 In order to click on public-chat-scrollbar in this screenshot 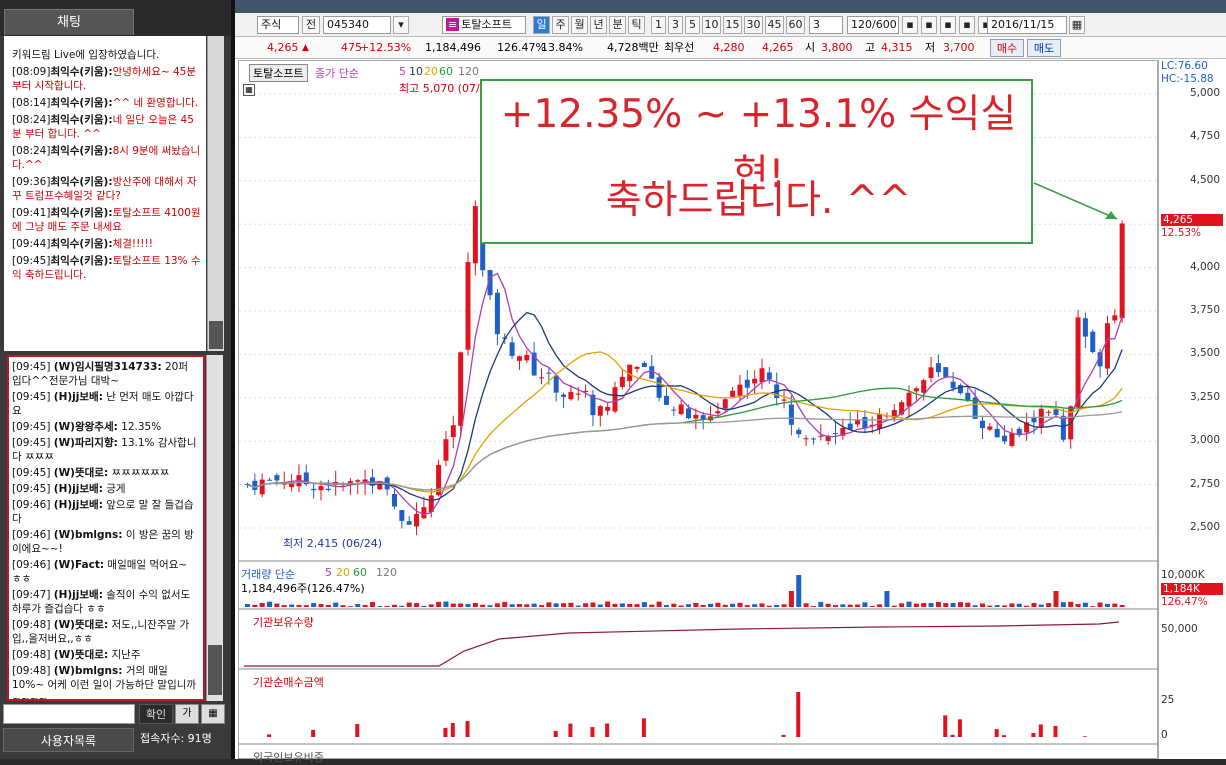, I will do `click(214, 528)`.